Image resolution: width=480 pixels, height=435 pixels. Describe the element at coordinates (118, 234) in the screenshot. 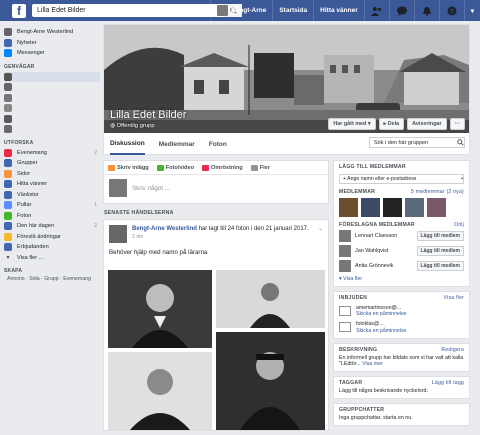

I see `post-author-avatar` at that location.